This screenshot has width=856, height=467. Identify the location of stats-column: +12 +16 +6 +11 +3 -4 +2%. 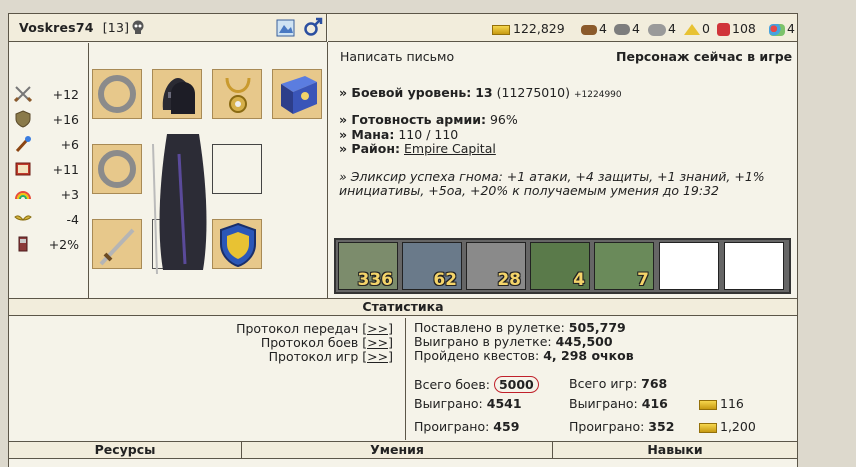
(49, 170).